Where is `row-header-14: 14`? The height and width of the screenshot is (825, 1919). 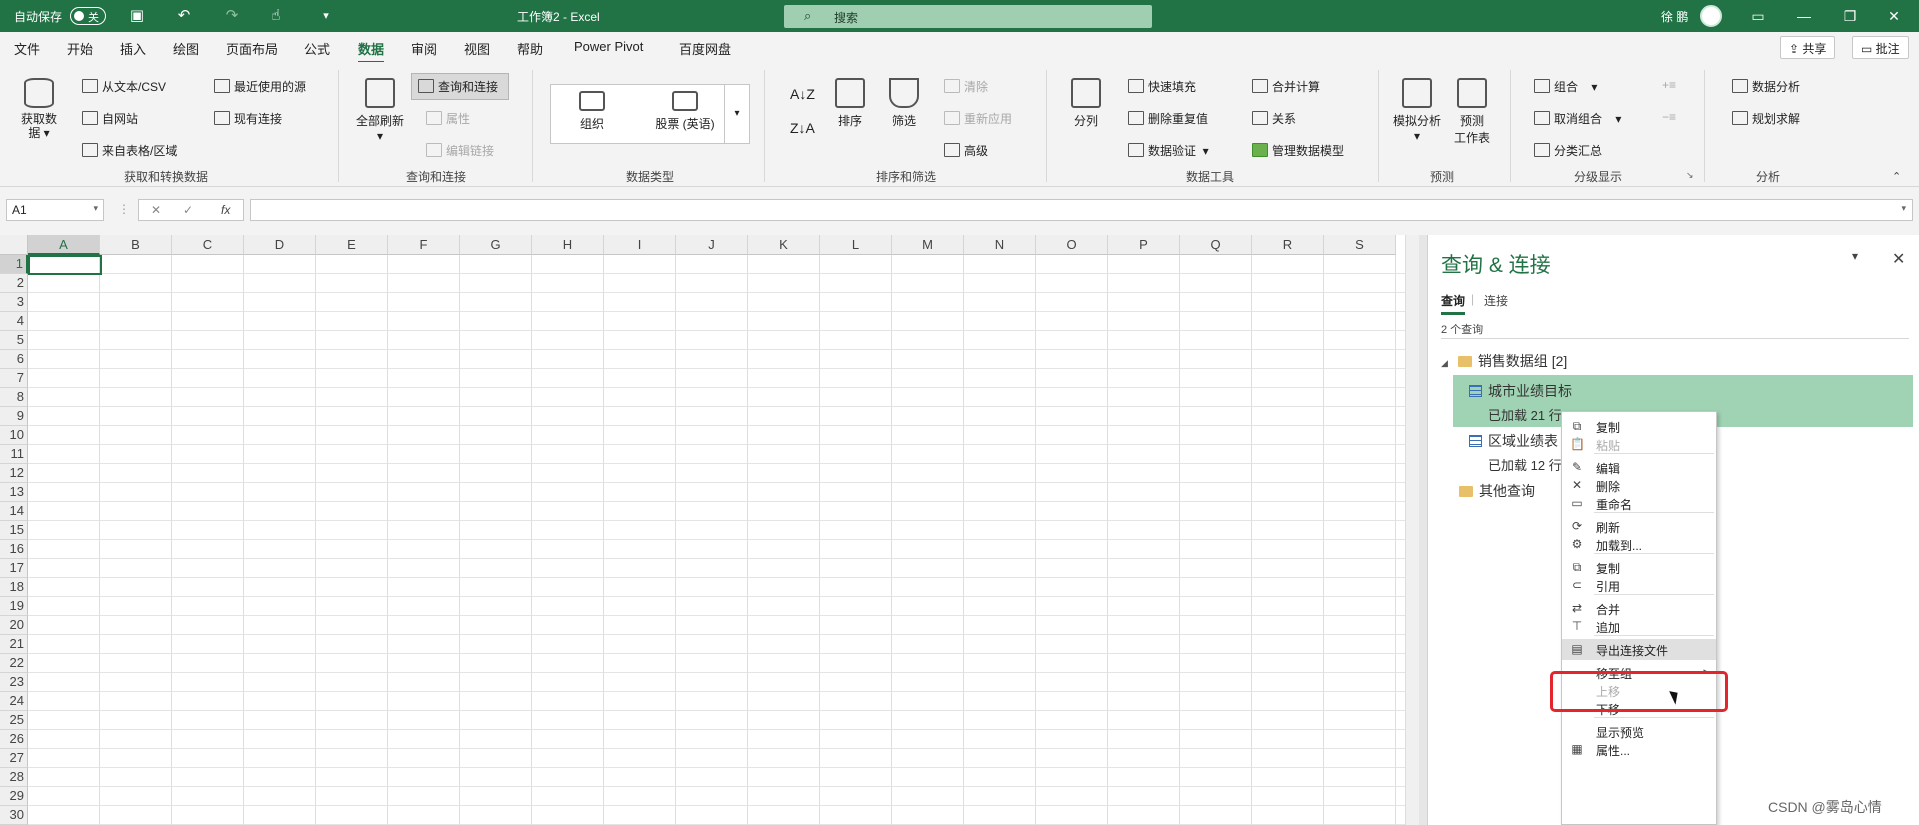 row-header-14: 14 is located at coordinates (14, 511).